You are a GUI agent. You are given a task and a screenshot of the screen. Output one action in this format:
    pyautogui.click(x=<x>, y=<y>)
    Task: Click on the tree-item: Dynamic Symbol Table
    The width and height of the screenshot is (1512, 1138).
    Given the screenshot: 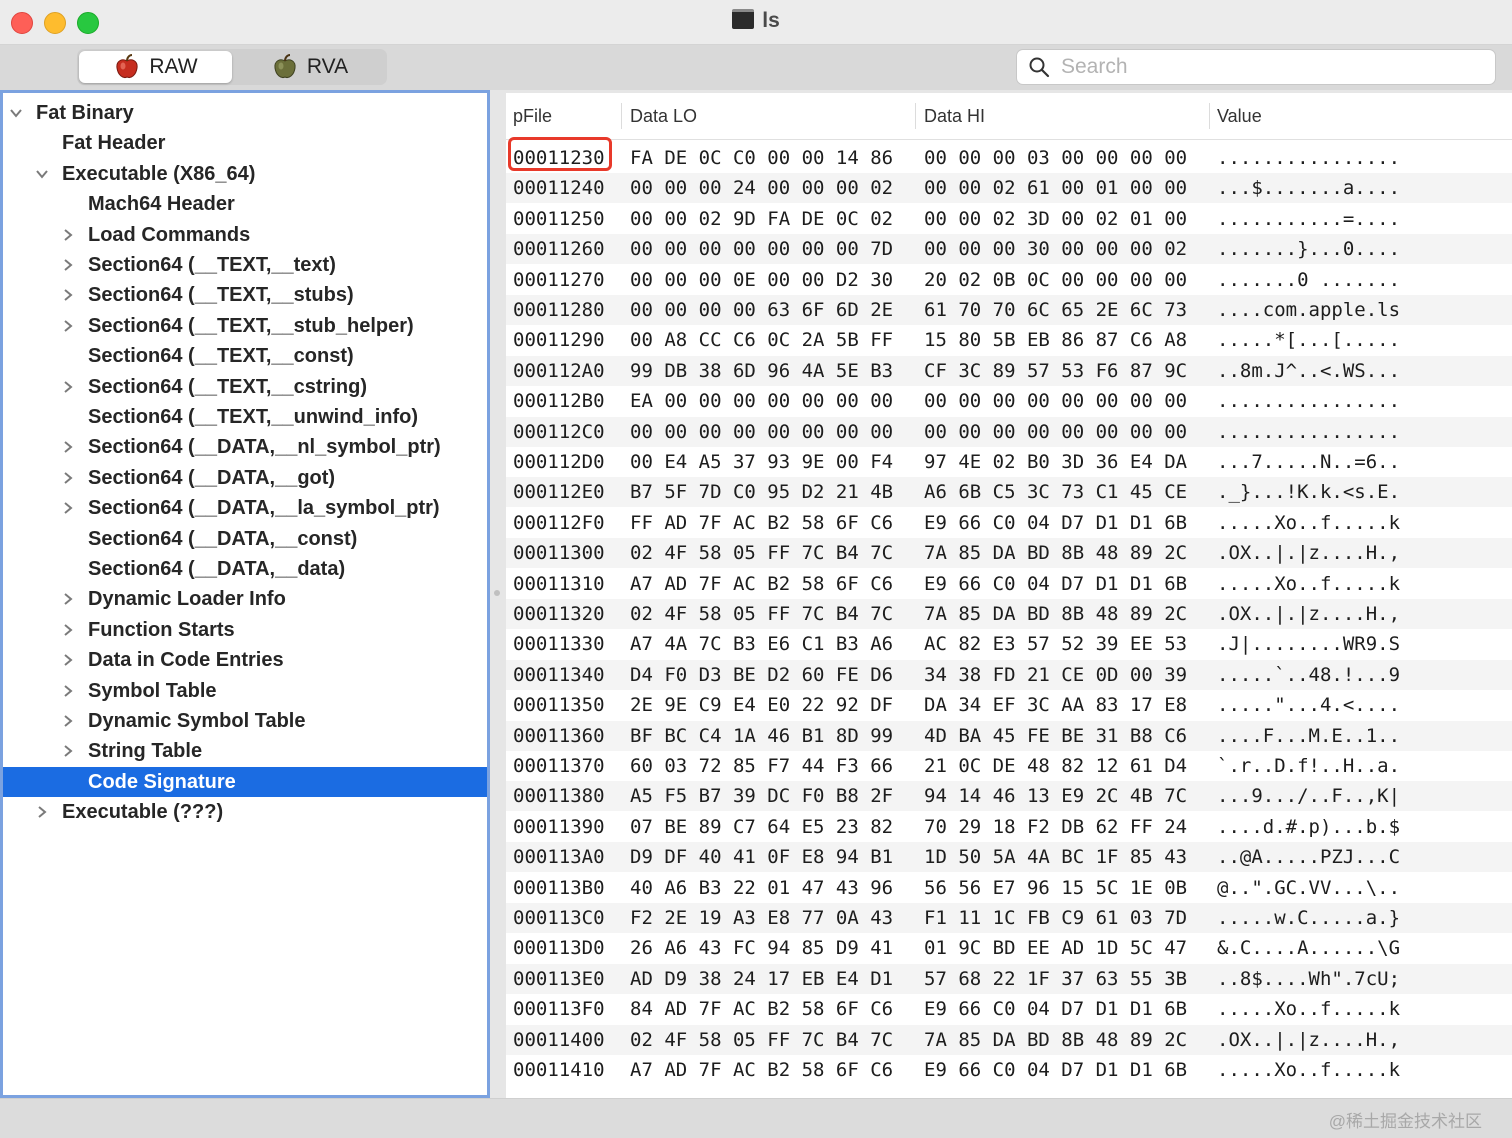 What is the action you would take?
    pyautogui.click(x=245, y=721)
    